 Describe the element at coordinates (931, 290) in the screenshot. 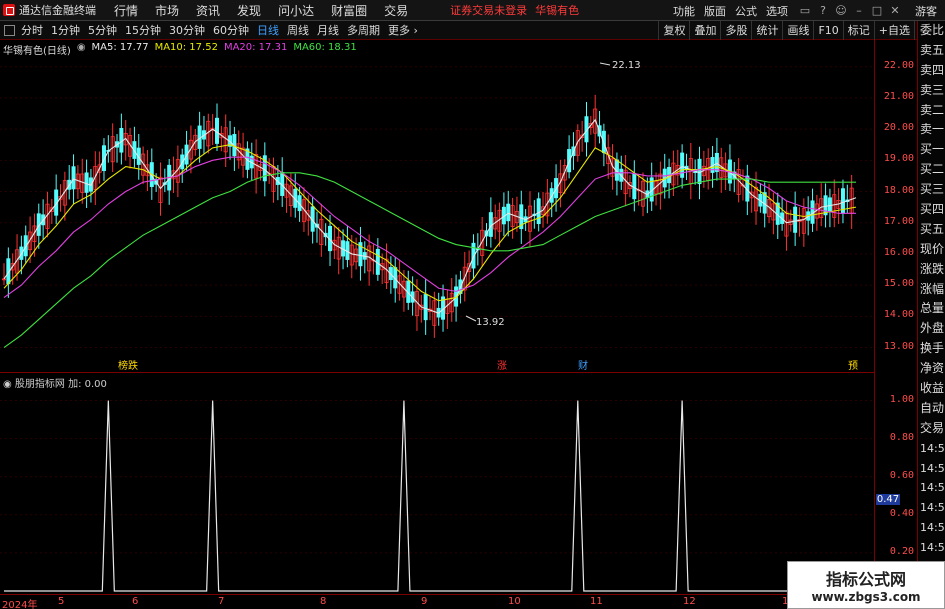

I see `side-panel-item: 涨幅` at that location.